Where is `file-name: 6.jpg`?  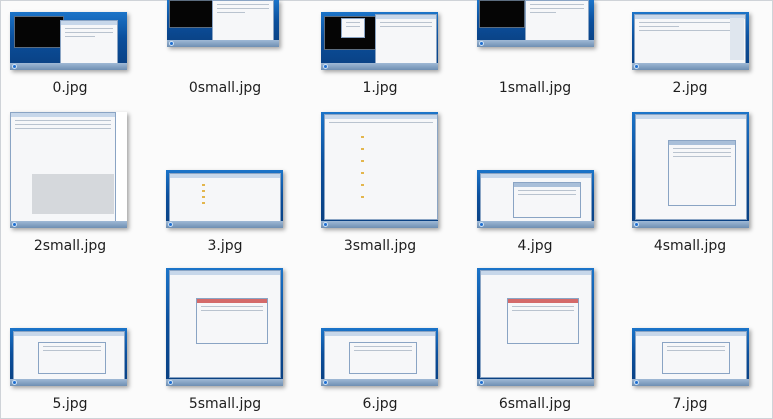 file-name: 6.jpg is located at coordinates (380, 404).